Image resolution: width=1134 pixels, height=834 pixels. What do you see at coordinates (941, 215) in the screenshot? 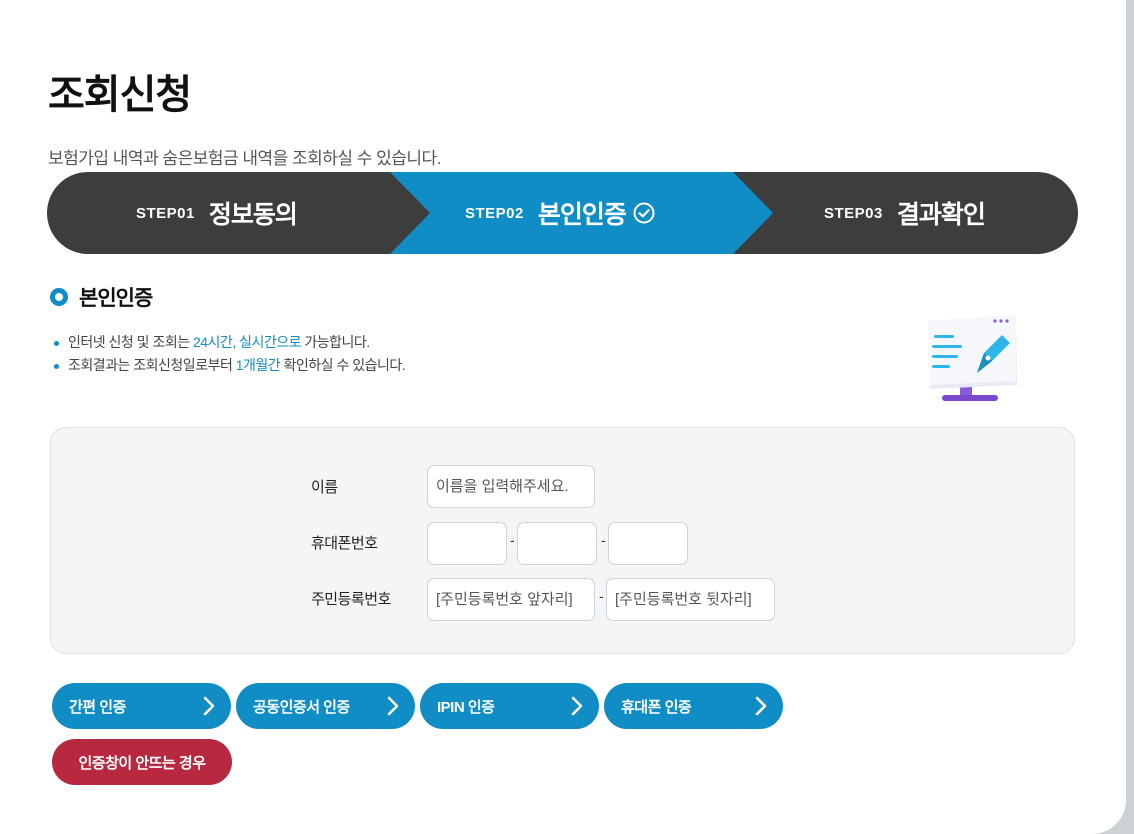
I see `step-3-label: 결과확인` at bounding box center [941, 215].